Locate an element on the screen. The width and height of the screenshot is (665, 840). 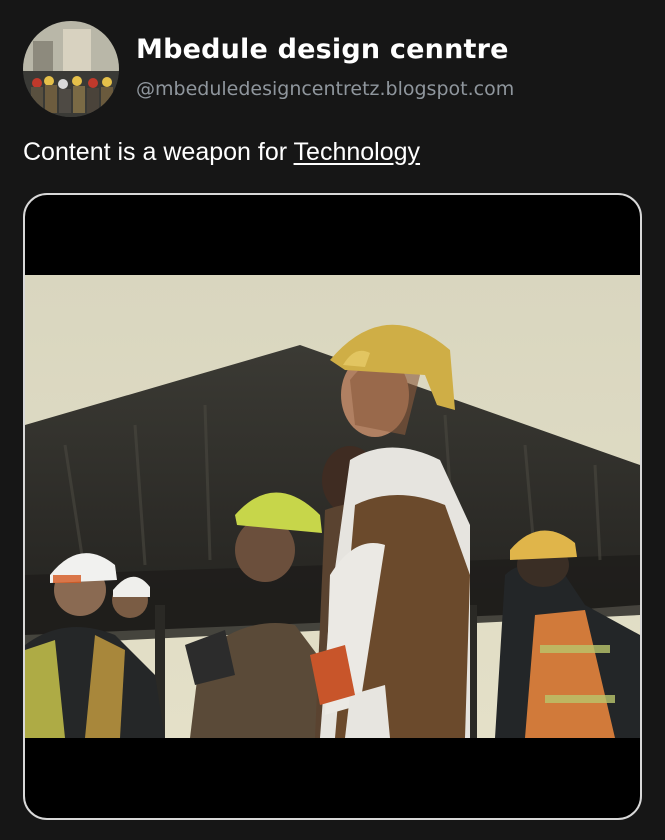
avatar-image is located at coordinates (71, 69).